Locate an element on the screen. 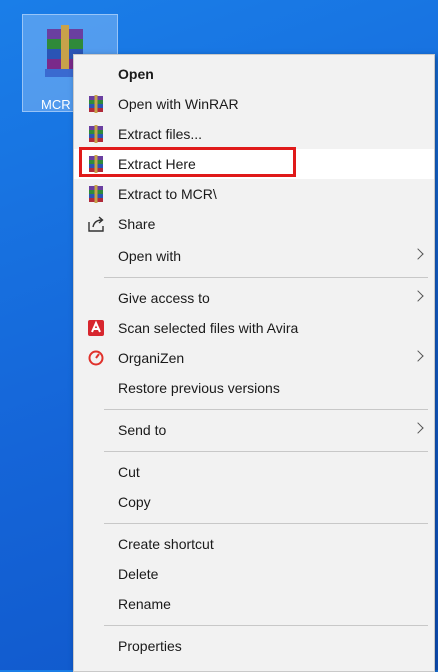 The width and height of the screenshot is (438, 672). menu-item-send-to: Send to is located at coordinates (254, 430).